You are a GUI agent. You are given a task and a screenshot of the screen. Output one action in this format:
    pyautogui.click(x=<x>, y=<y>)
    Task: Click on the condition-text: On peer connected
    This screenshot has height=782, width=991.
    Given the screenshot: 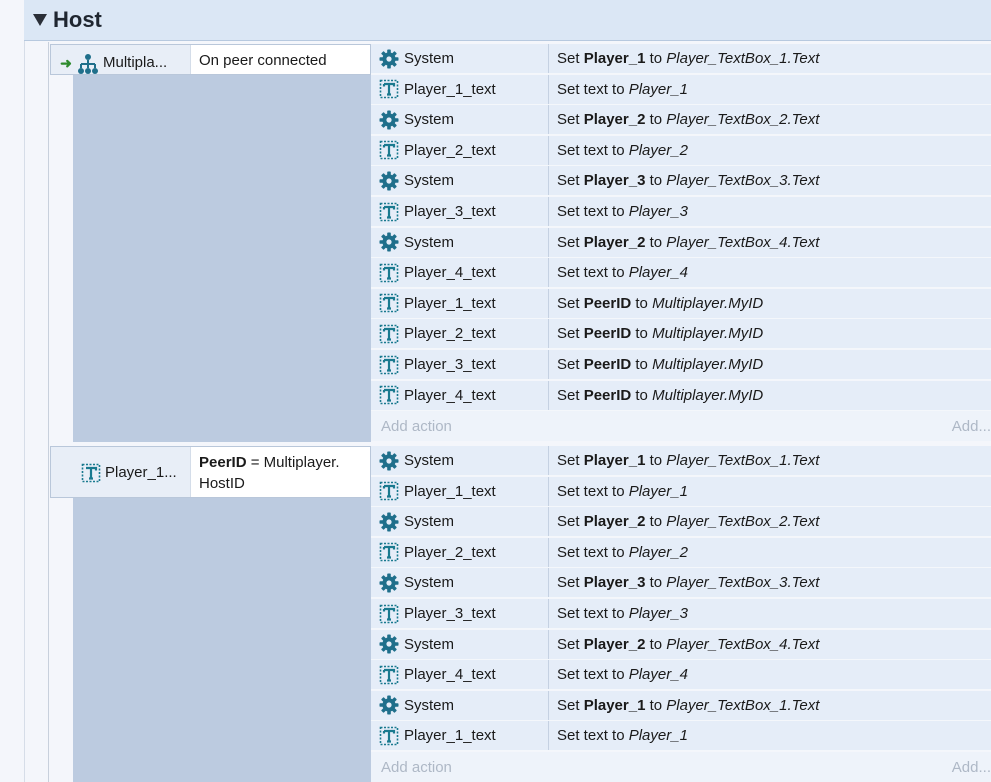 What is the action you would take?
    pyautogui.click(x=280, y=59)
    